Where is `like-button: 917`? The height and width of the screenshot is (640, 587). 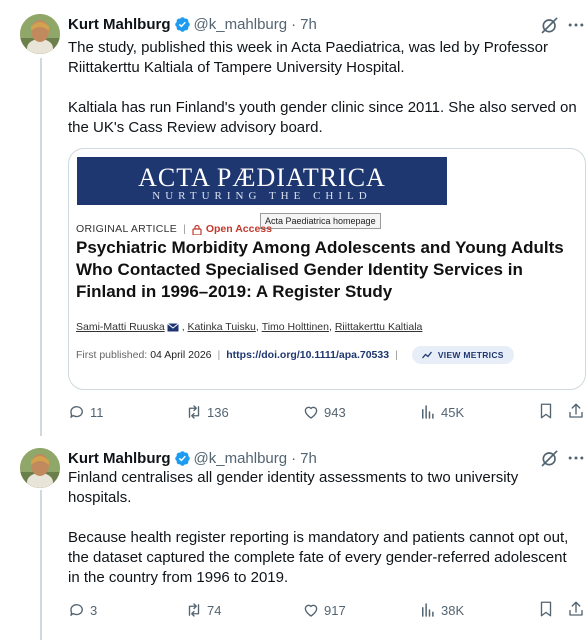
like-button: 917 is located at coordinates (324, 610).